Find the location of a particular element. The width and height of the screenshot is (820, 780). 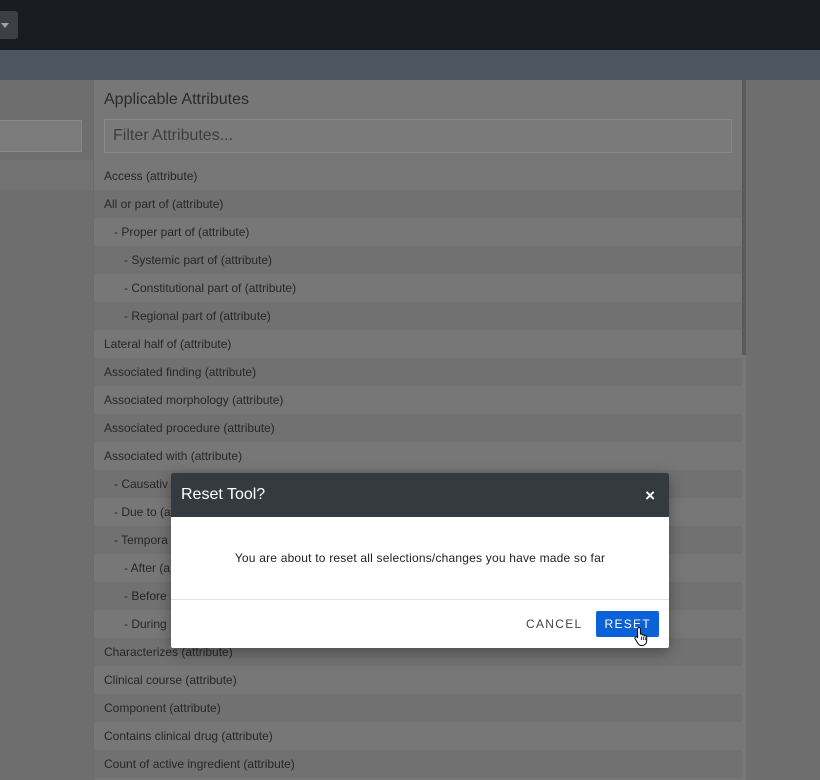

attribute-list-item: Associated procedure (attribute) is located at coordinates (418, 428).